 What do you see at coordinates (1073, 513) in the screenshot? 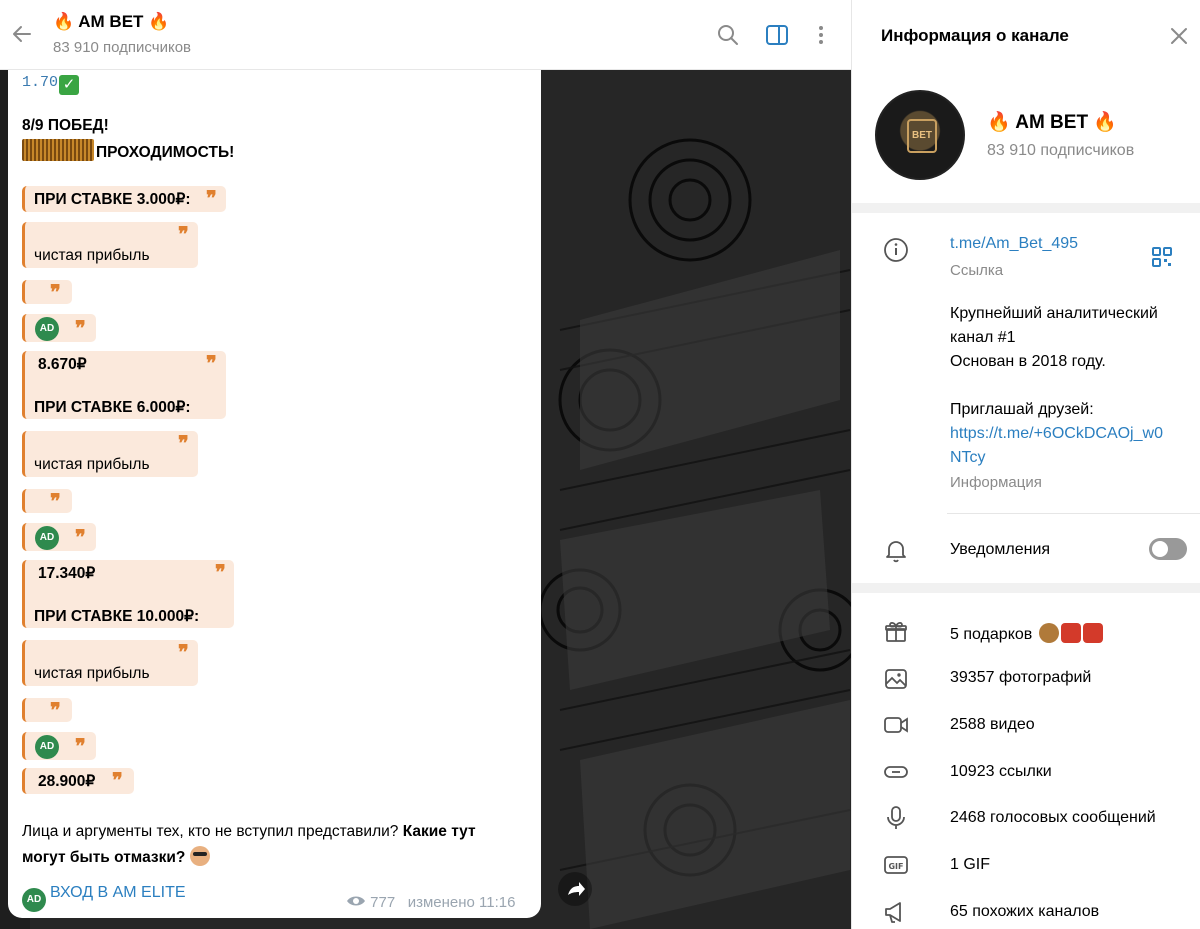
I see `divider` at bounding box center [1073, 513].